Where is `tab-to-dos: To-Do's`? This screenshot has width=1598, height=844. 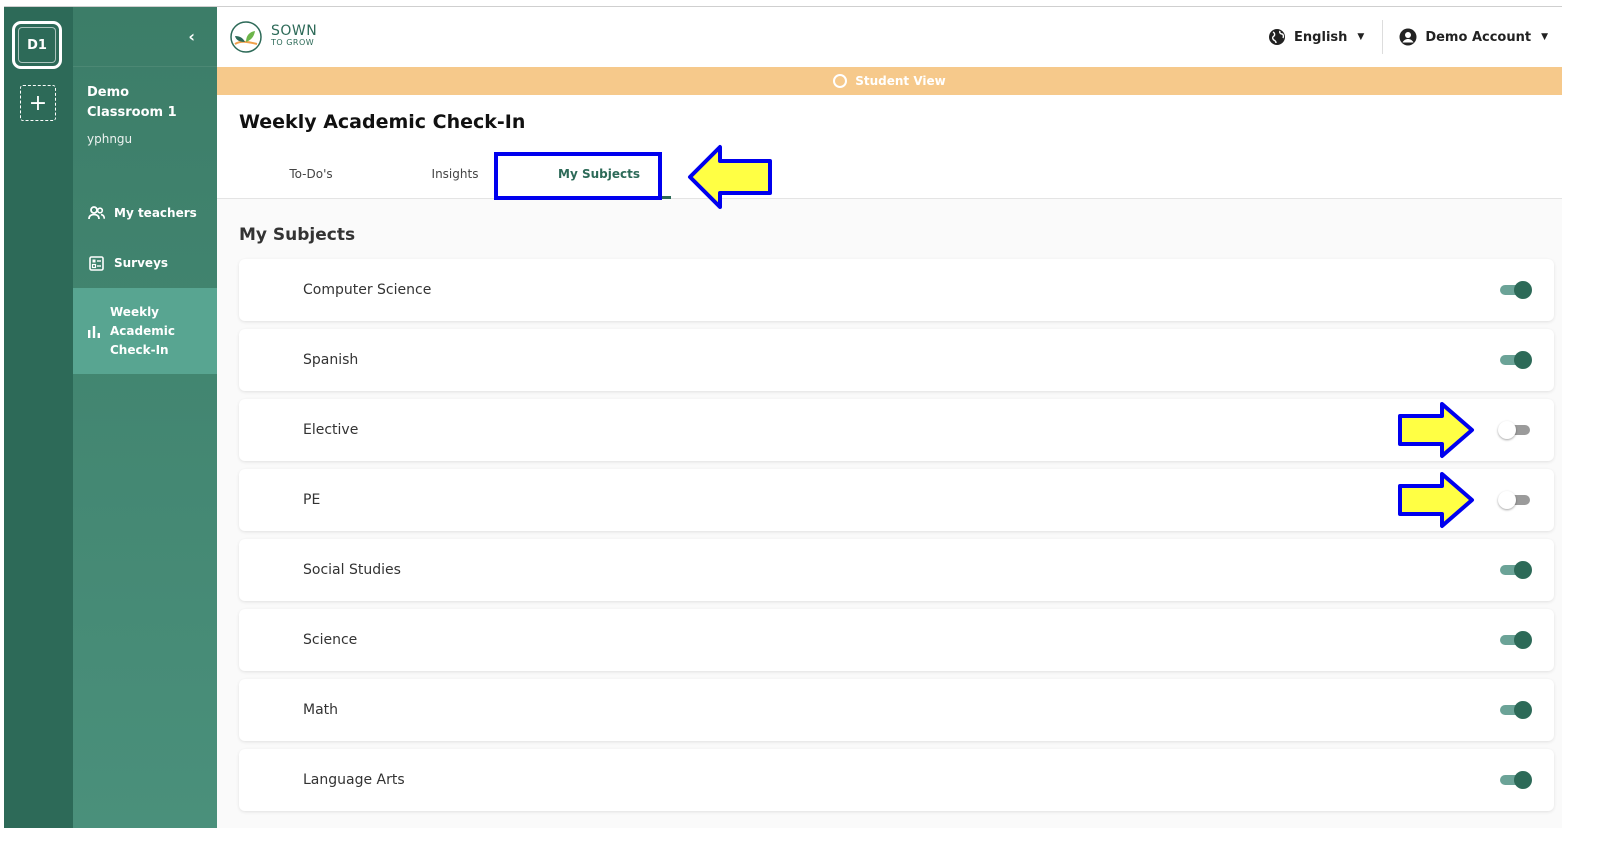
tab-to-dos: To-Do's is located at coordinates (311, 175).